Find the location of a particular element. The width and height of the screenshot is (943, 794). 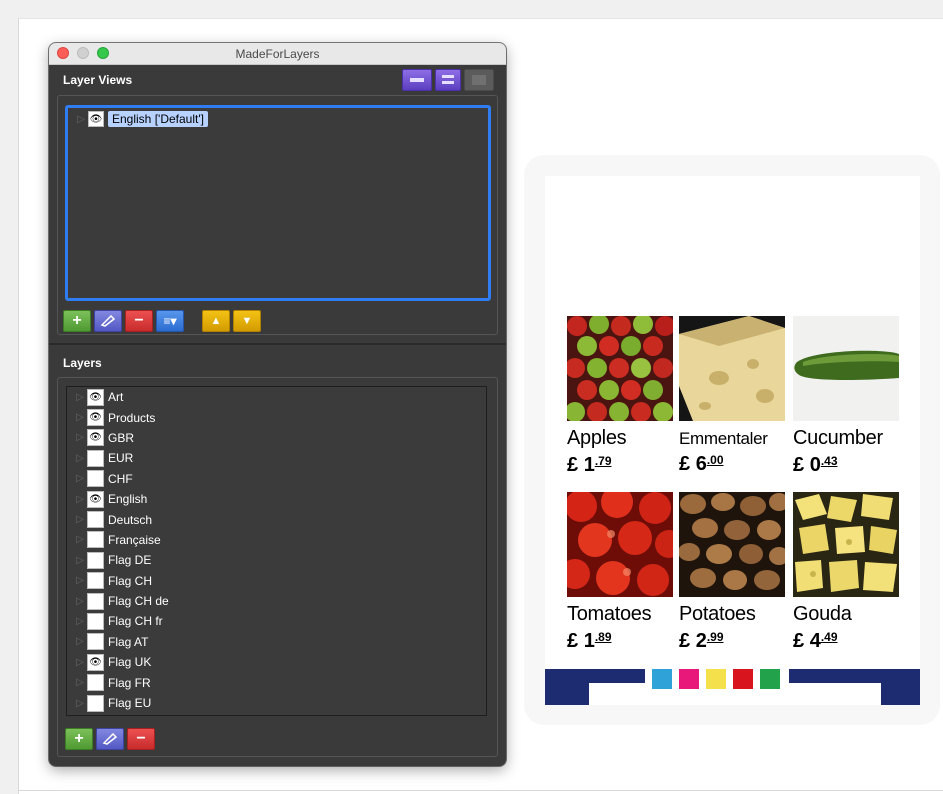

layer-label: Art is located at coordinates (115, 397).